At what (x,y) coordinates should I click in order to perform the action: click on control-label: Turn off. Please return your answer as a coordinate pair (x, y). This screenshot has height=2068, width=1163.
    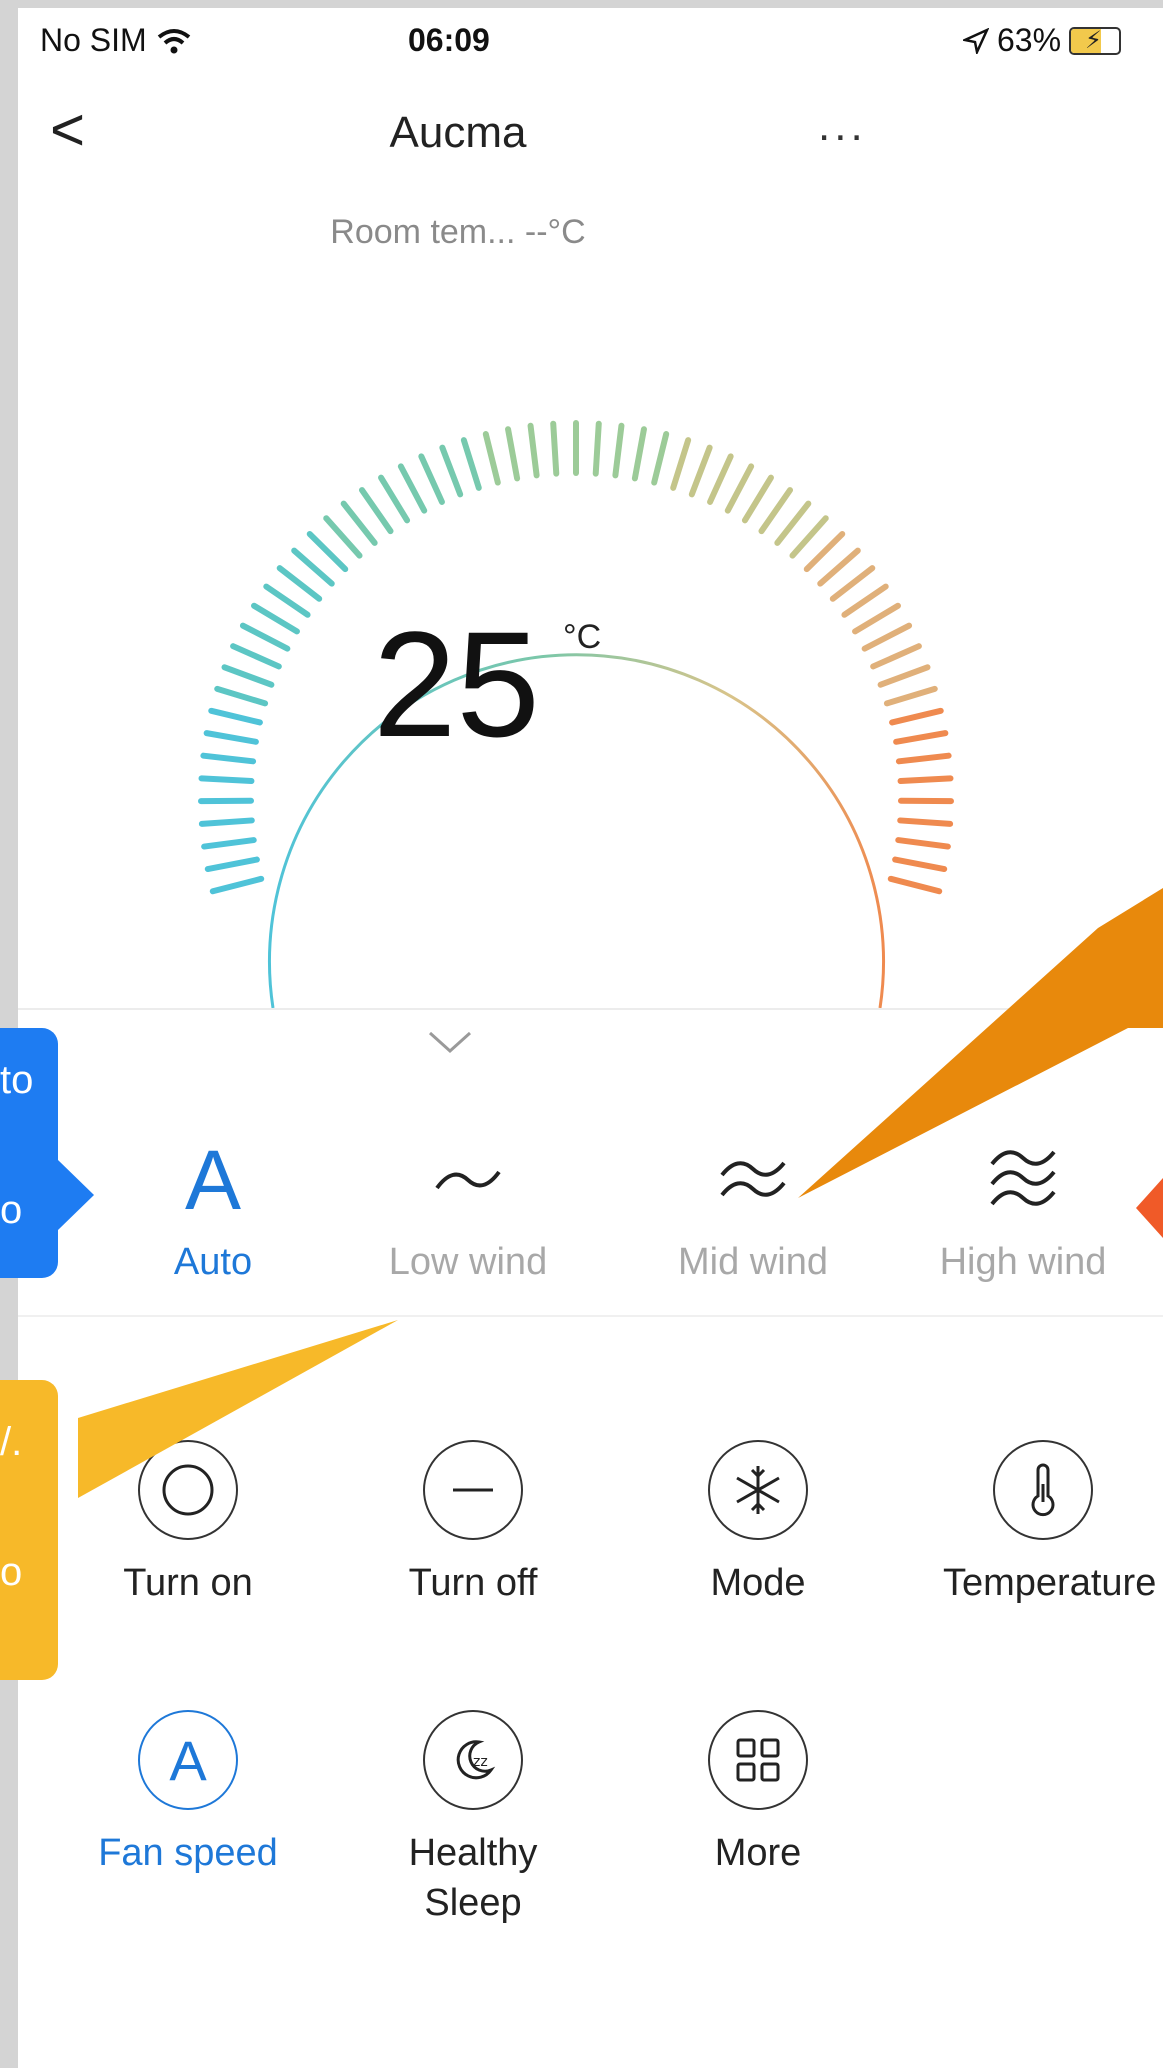
    Looking at the image, I should click on (473, 1583).